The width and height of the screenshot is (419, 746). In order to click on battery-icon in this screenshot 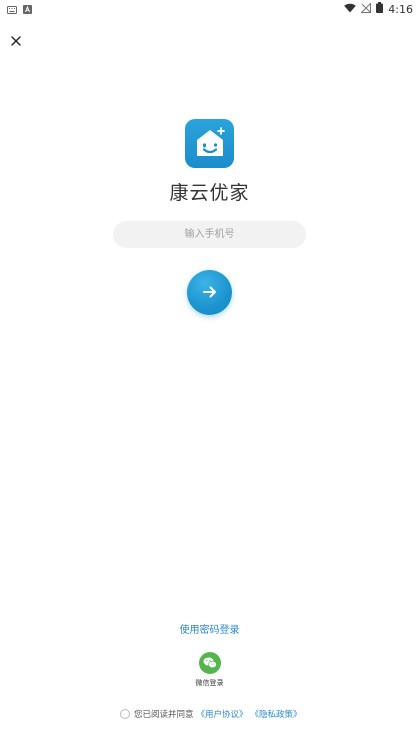, I will do `click(380, 9)`.